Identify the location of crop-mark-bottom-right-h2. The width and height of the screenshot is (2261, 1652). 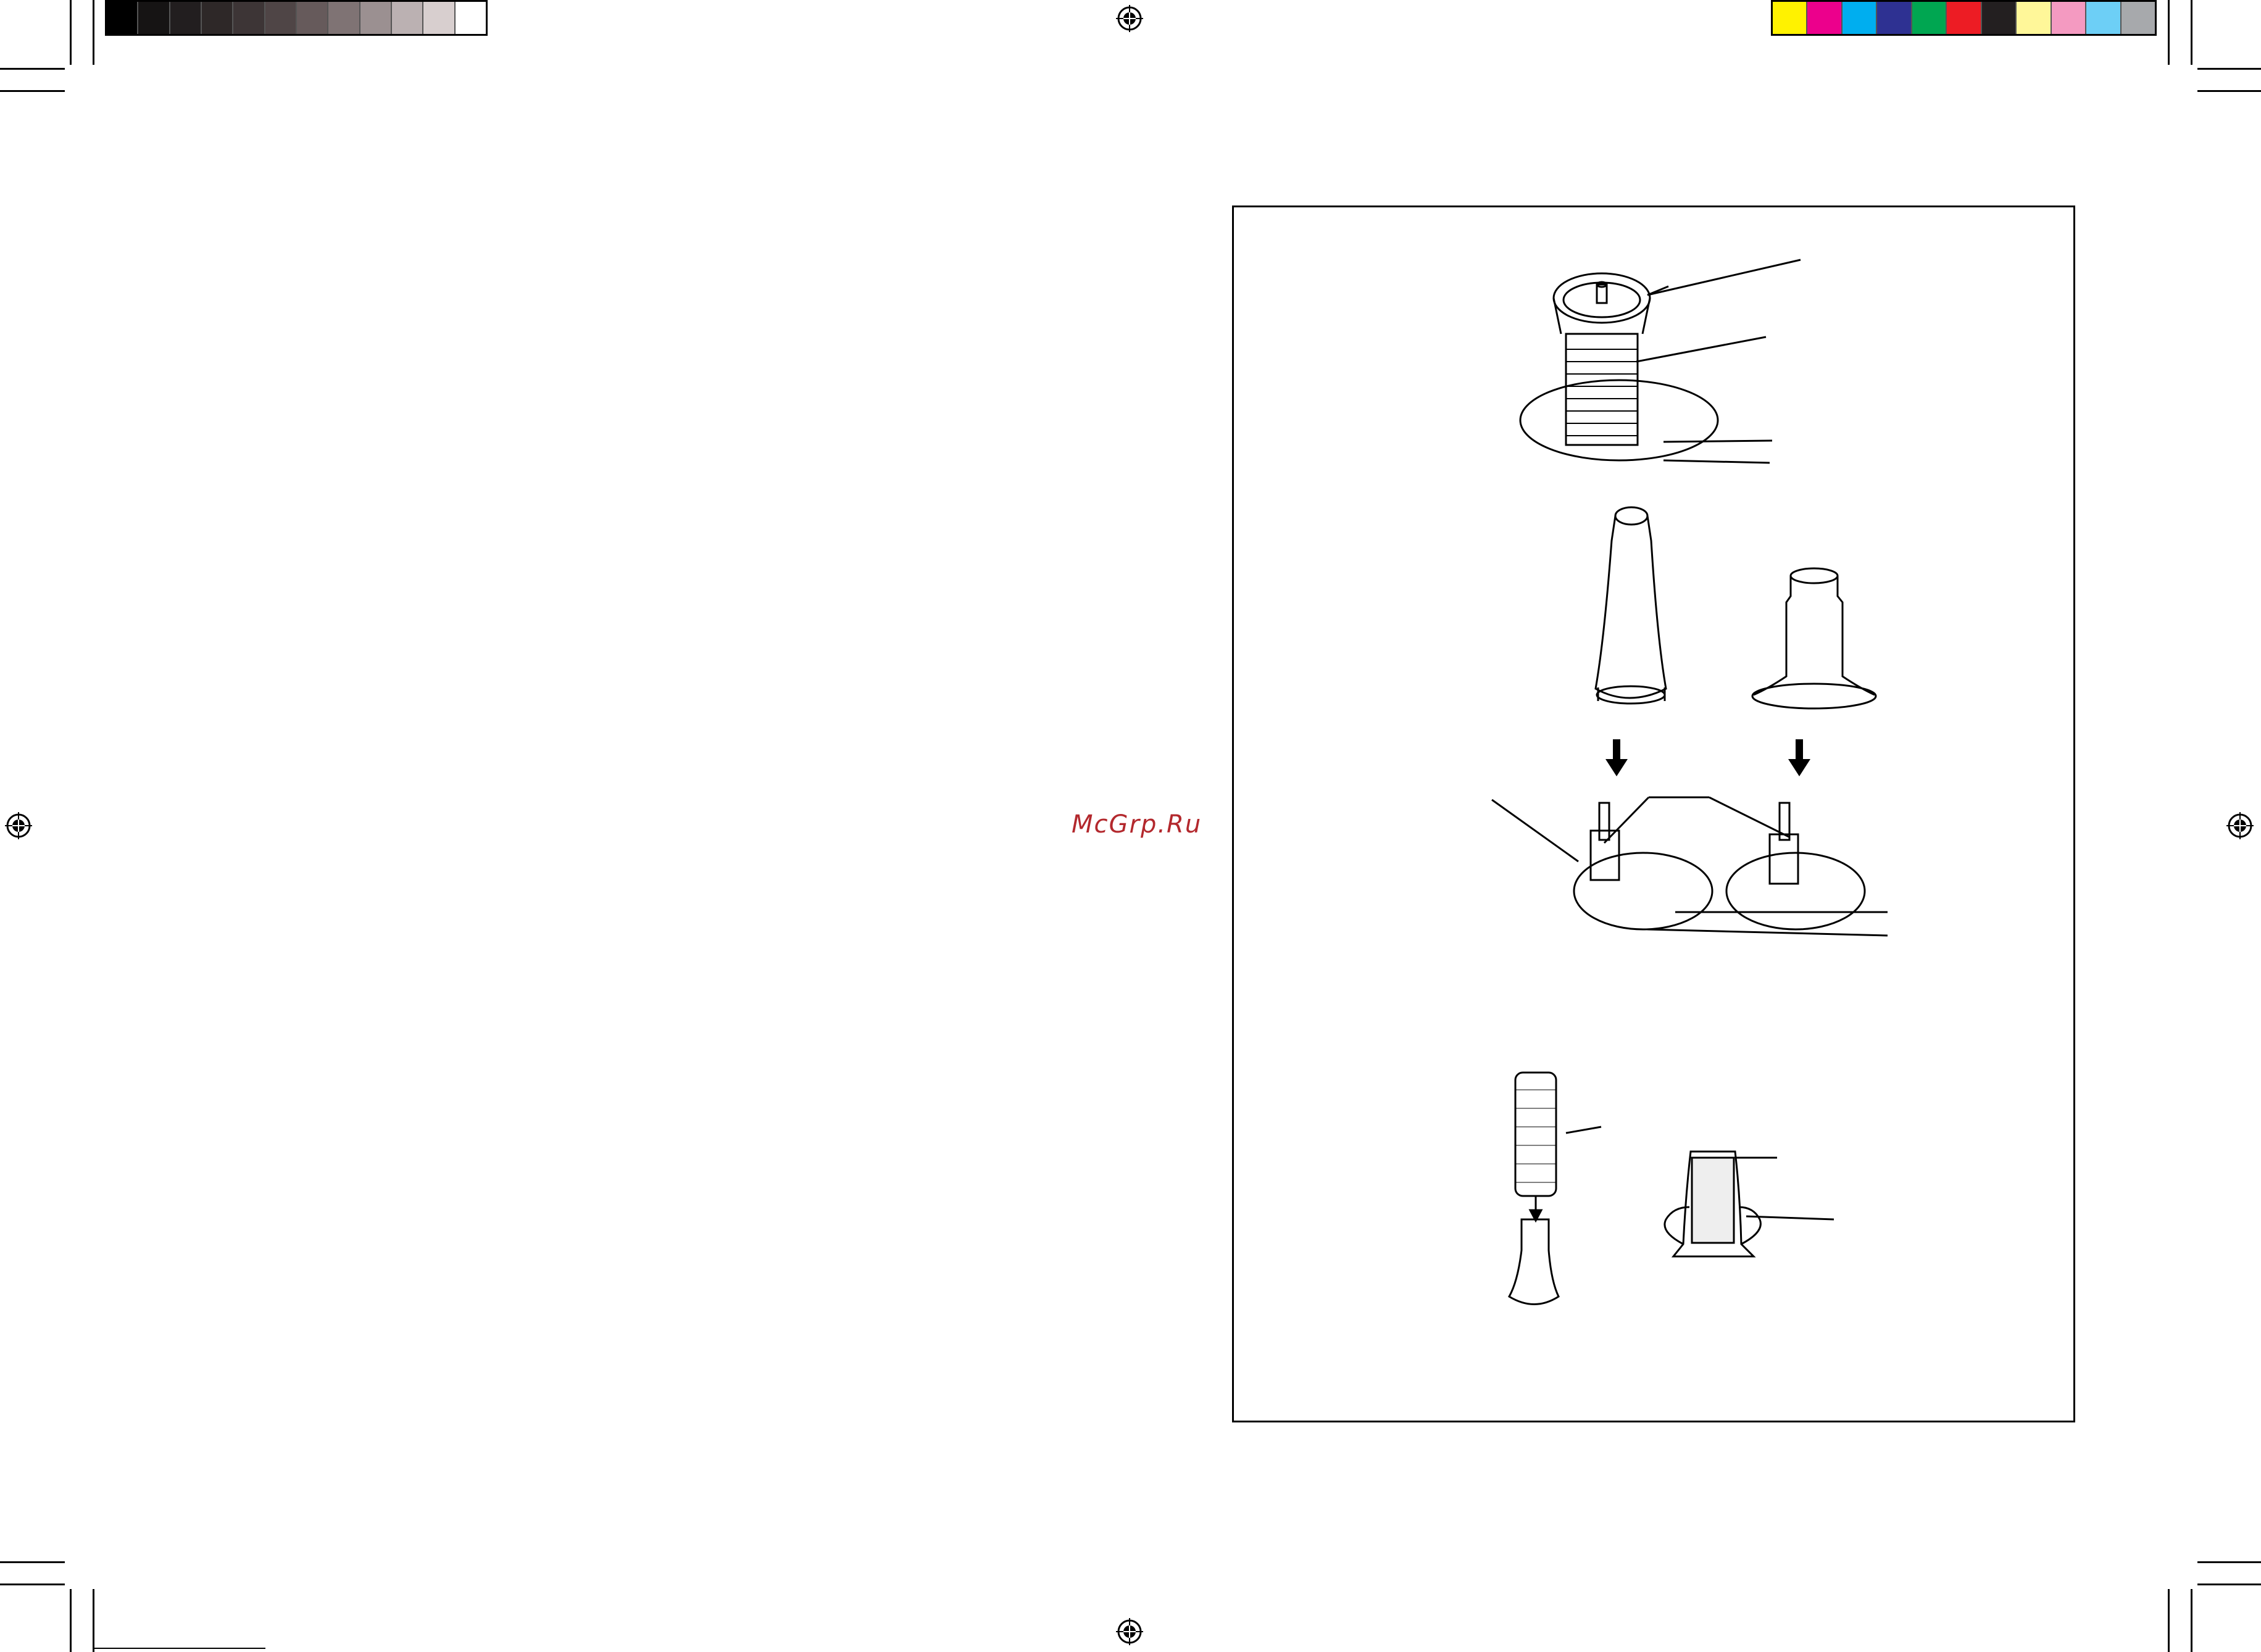
(2229, 1585).